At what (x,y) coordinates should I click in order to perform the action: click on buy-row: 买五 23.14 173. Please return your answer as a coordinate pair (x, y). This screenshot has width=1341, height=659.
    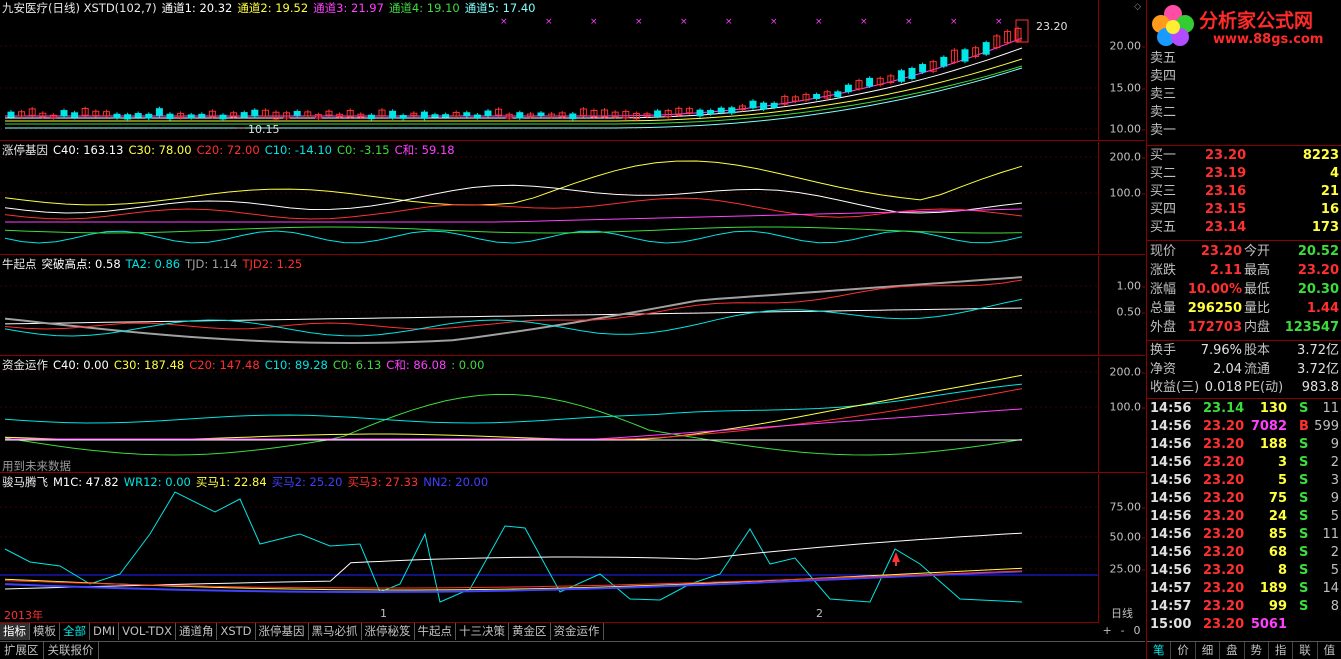
    Looking at the image, I should click on (1244, 228).